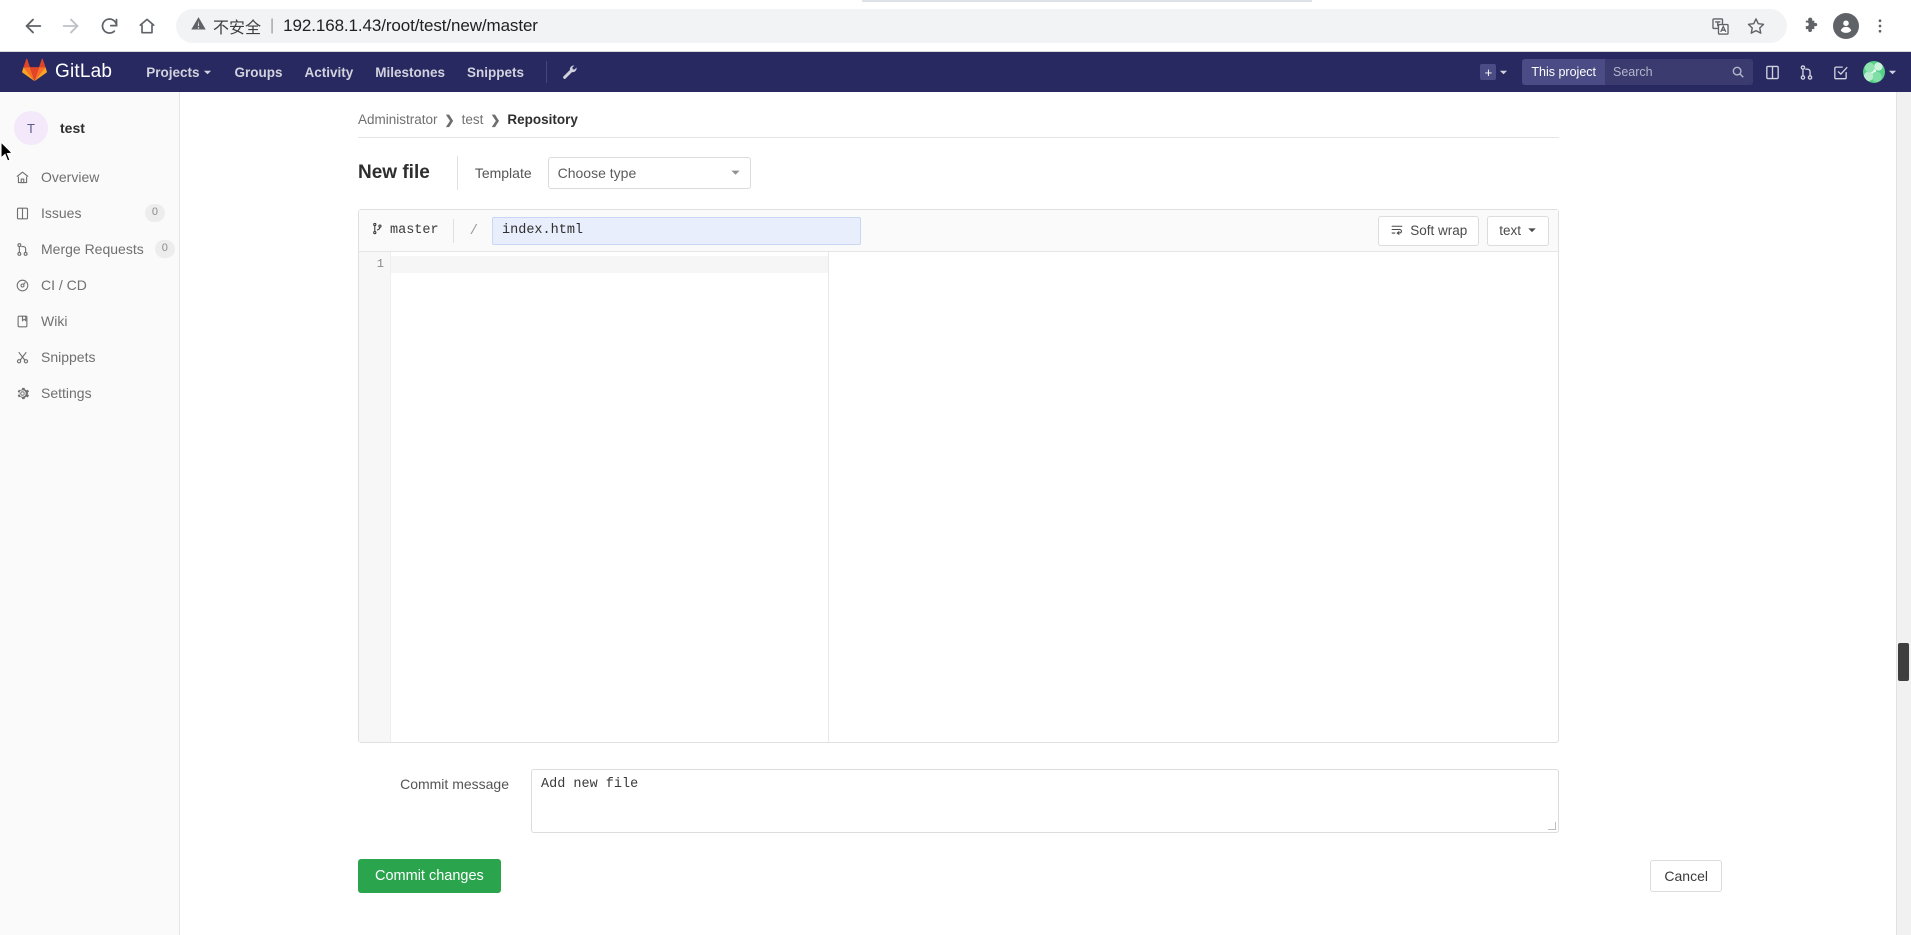 The image size is (1911, 935). I want to click on search-scope-label: This project, so click(1563, 72).